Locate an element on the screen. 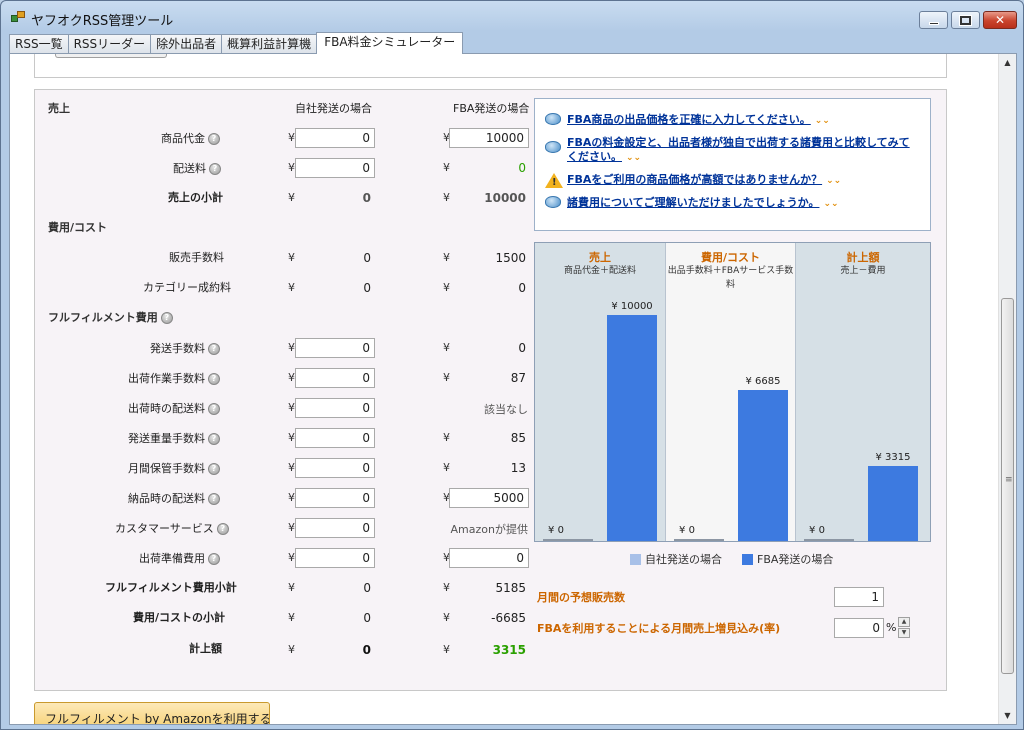 Image resolution: width=1024 pixels, height=730 pixels. vertical-scrollbar: ▲ ≡ ▼ is located at coordinates (1007, 389).